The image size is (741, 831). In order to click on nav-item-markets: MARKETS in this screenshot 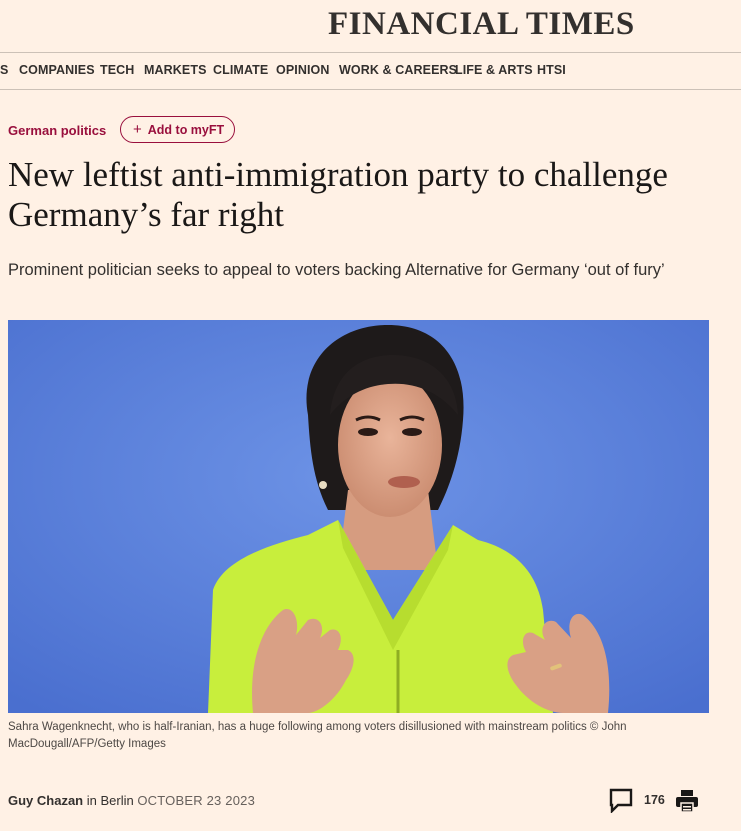, I will do `click(175, 70)`.